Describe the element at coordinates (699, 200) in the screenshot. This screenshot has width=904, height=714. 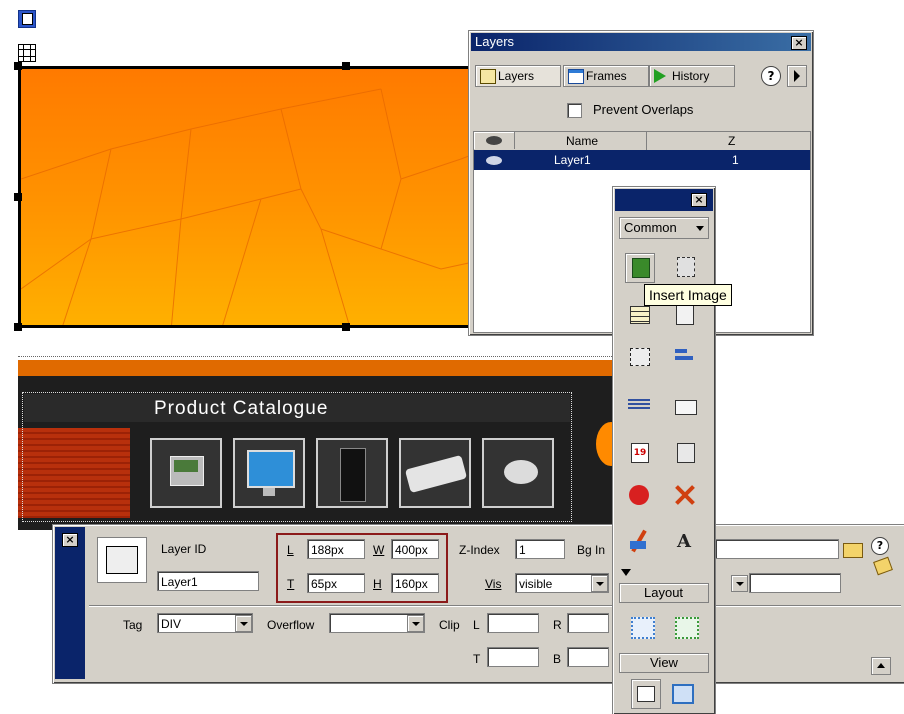
I see `insert-bar-close-icon: ×` at that location.